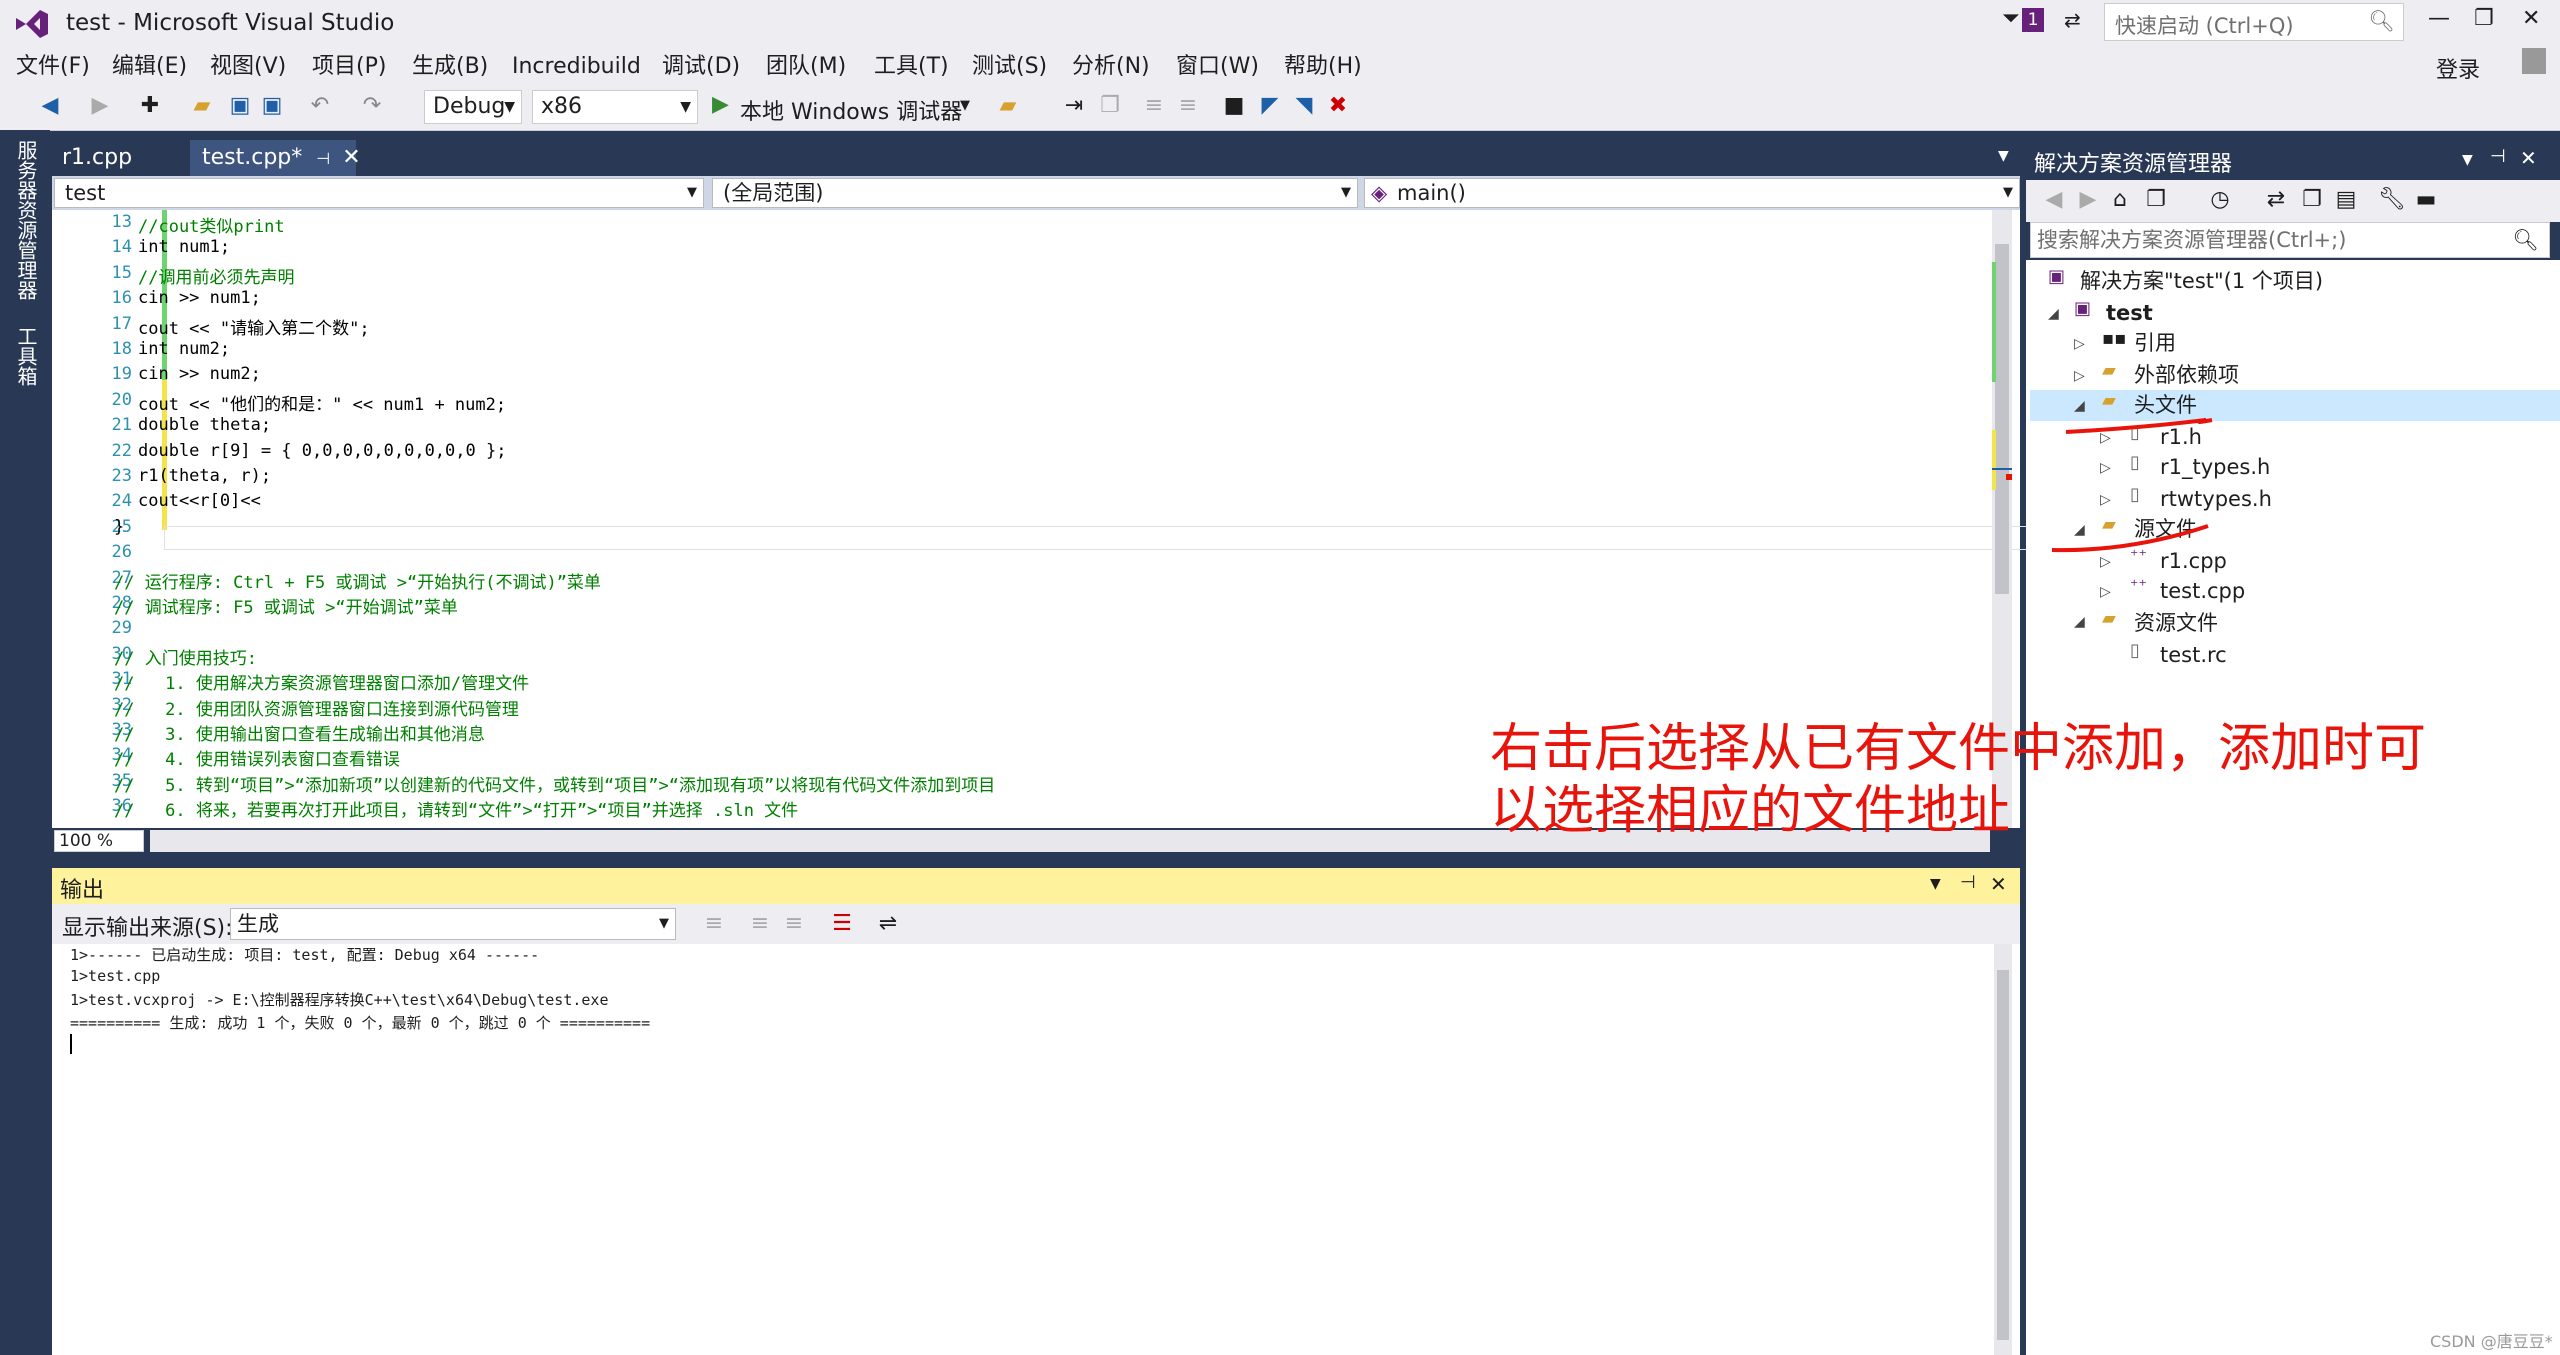 The width and height of the screenshot is (2560, 1355). Describe the element at coordinates (1750, 811) in the screenshot. I see `annotation-line: 以选择相应的文件地址` at that location.